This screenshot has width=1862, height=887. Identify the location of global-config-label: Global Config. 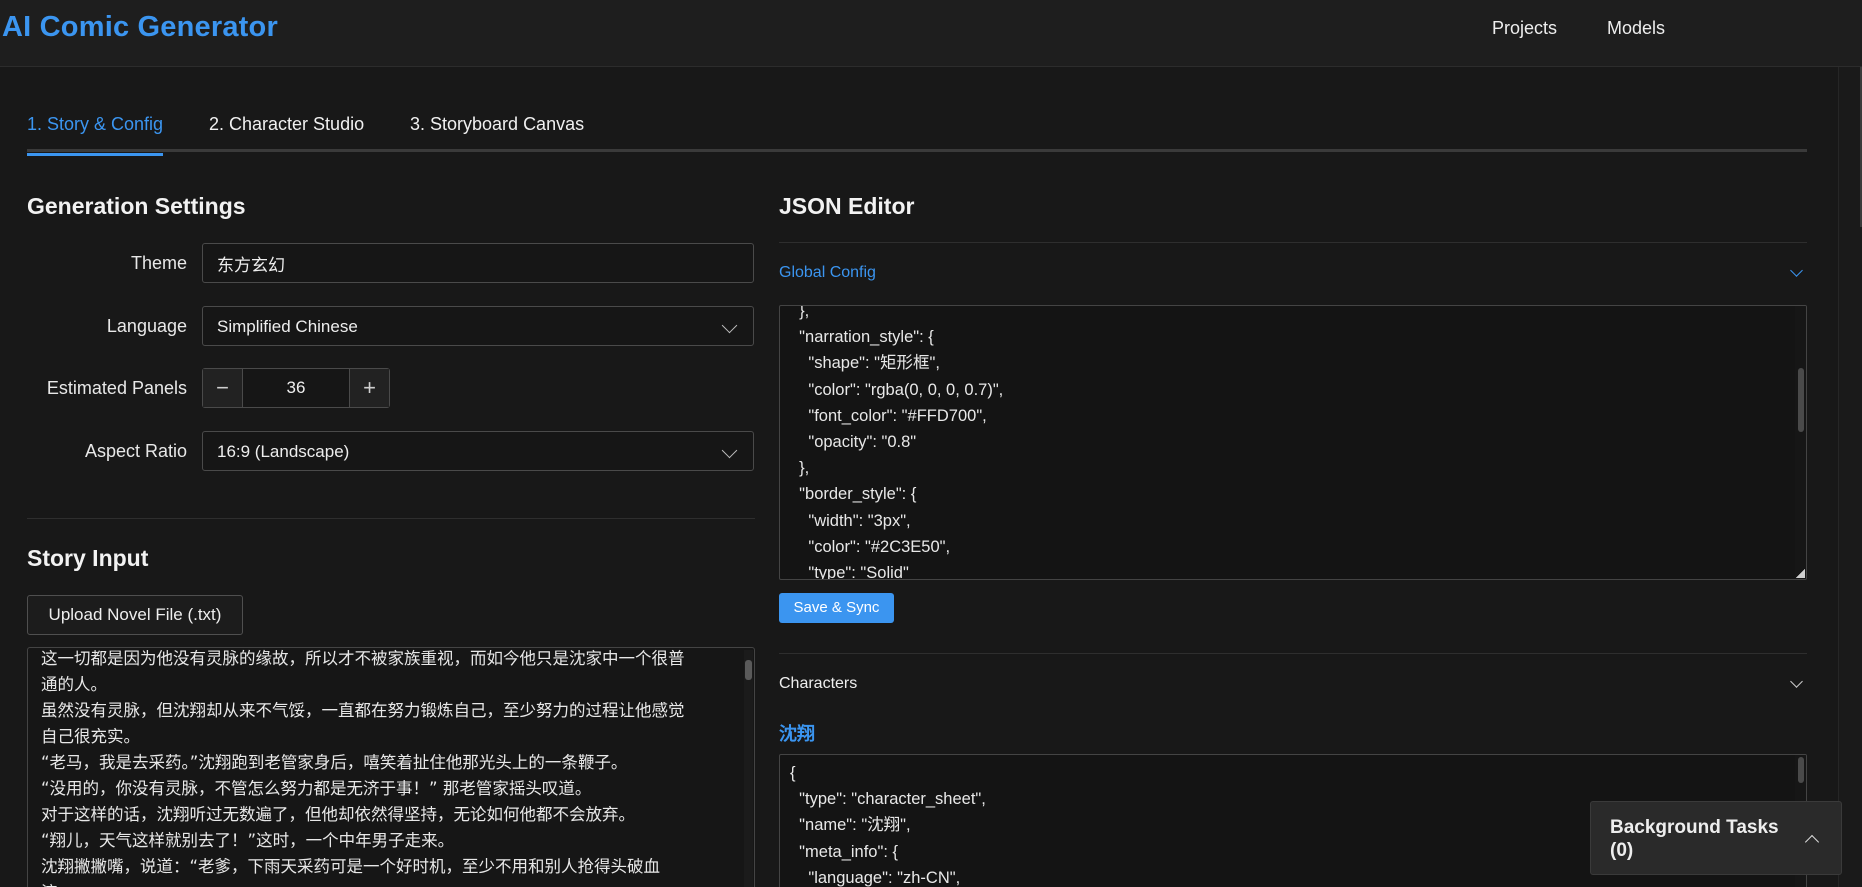
(827, 272).